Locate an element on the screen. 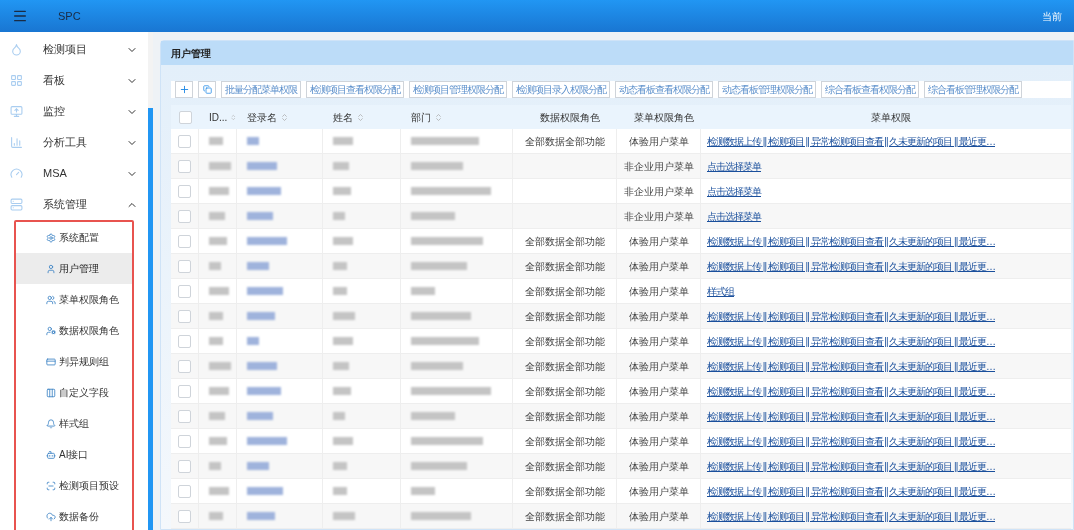 This screenshot has height=530, width=1074. submenu-item: 系统配置 is located at coordinates (74, 237).